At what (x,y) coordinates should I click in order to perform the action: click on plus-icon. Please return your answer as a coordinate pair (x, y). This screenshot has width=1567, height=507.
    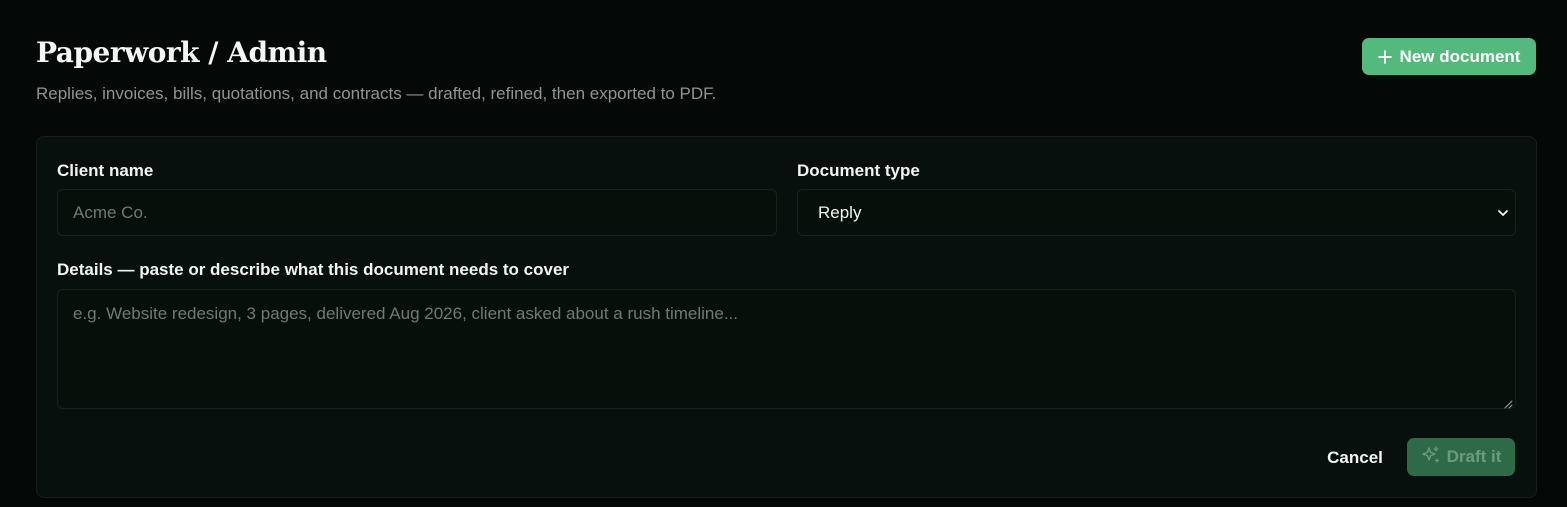
    Looking at the image, I should click on (1384, 56).